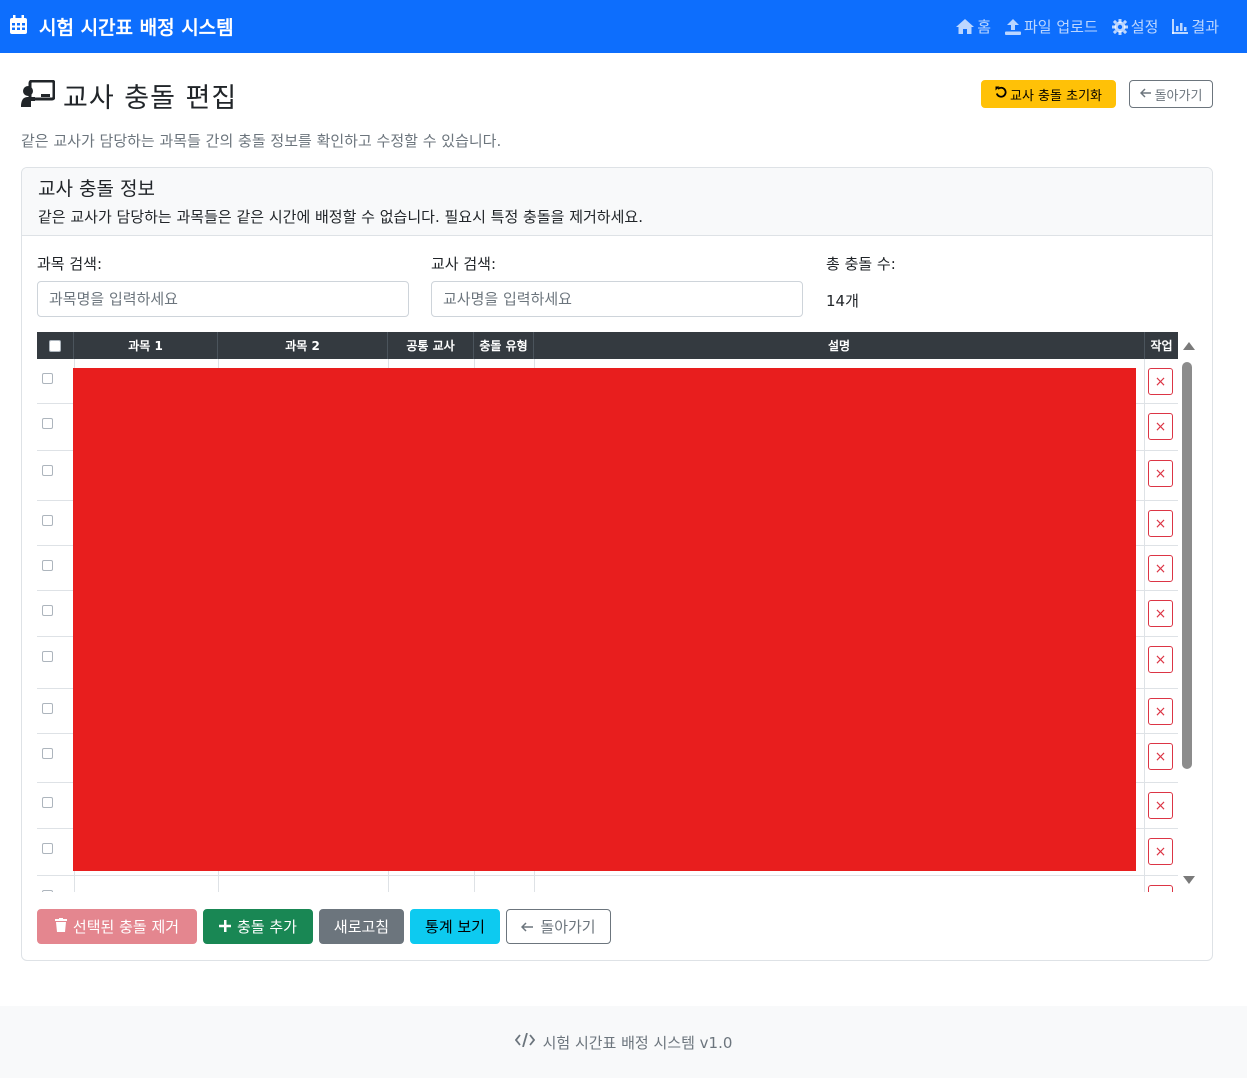 This screenshot has height=1078, width=1247. Describe the element at coordinates (1180, 26) in the screenshot. I see `chart-icon` at that location.